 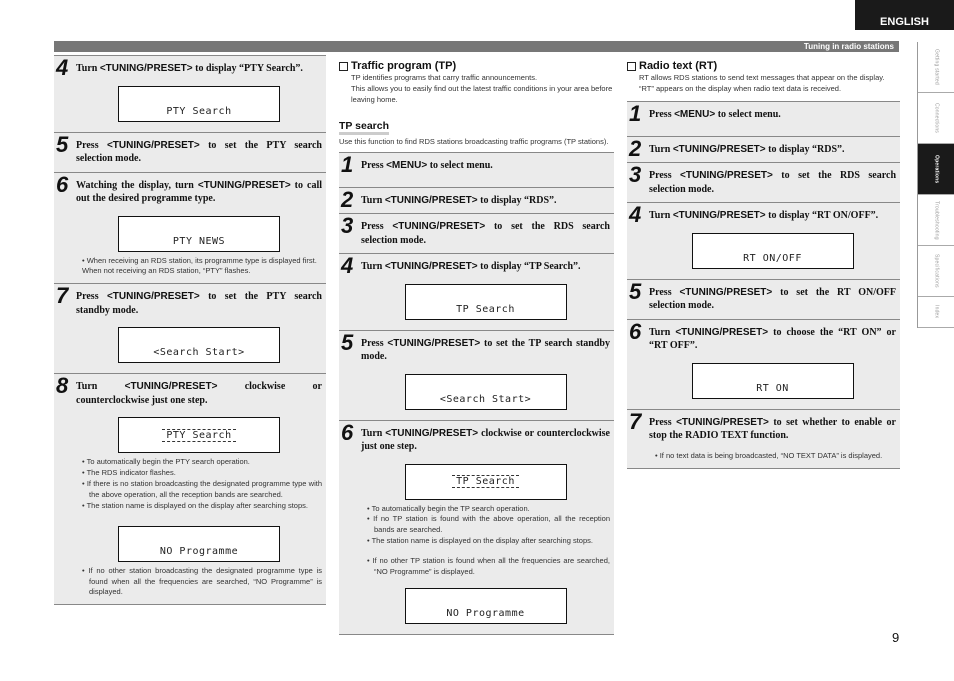 I want to click on side-nav-troubleshooting: Troubleshooting, so click(x=936, y=220).